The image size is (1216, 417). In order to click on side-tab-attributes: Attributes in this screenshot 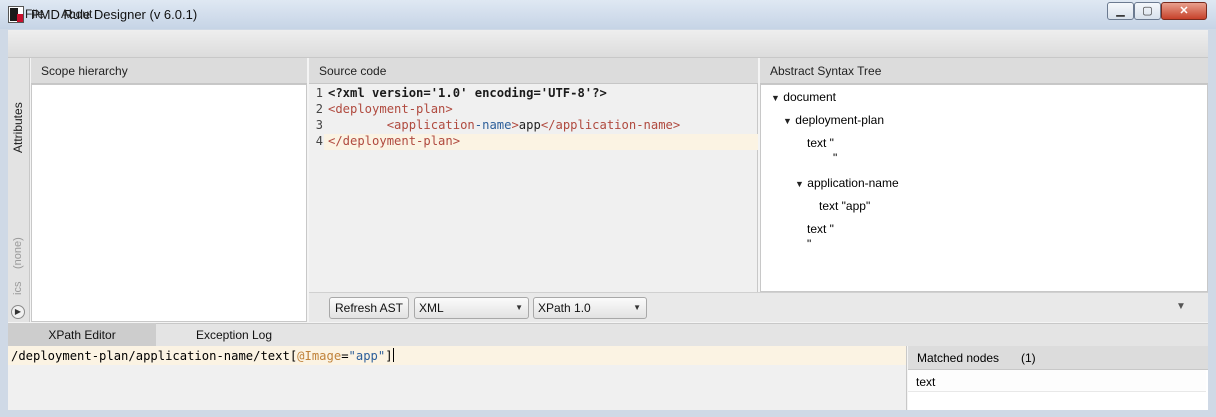, I will do `click(18, 127)`.